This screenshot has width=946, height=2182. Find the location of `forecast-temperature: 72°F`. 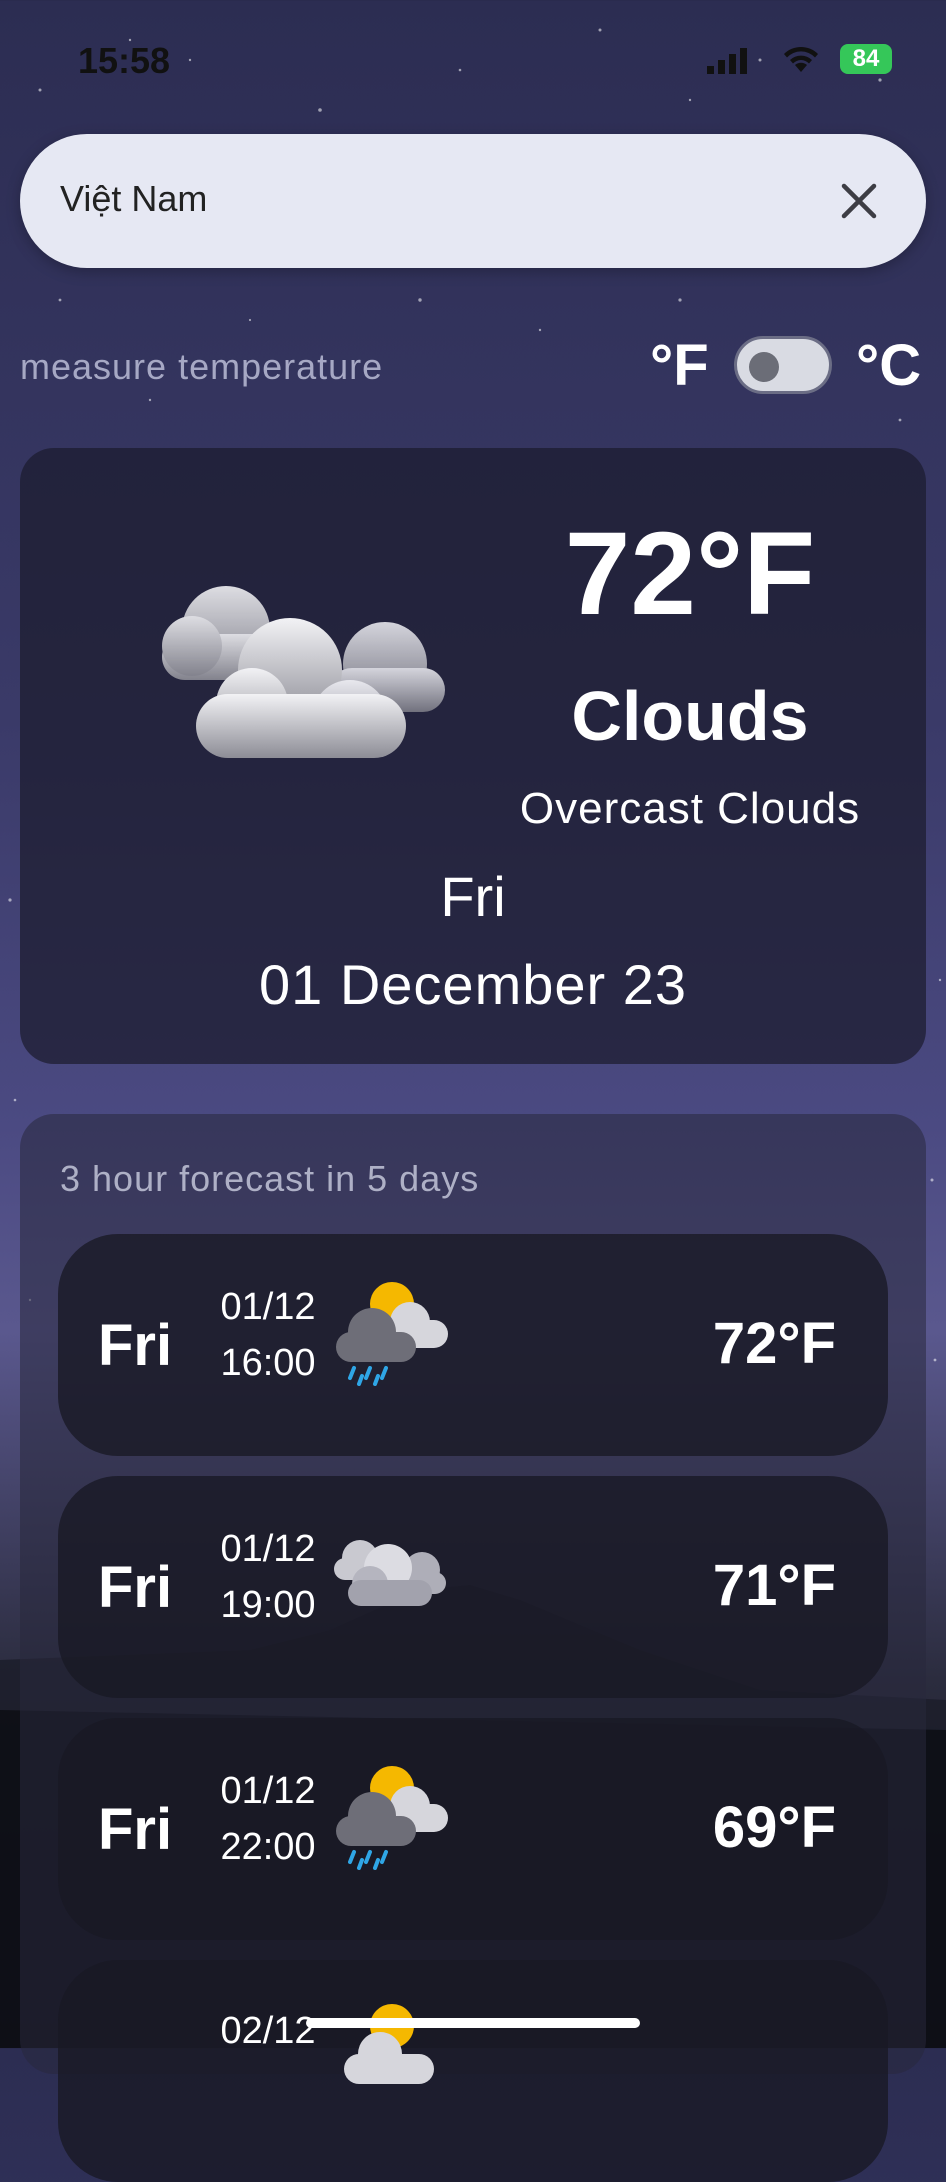

forecast-temperature: 72°F is located at coordinates (774, 1343).